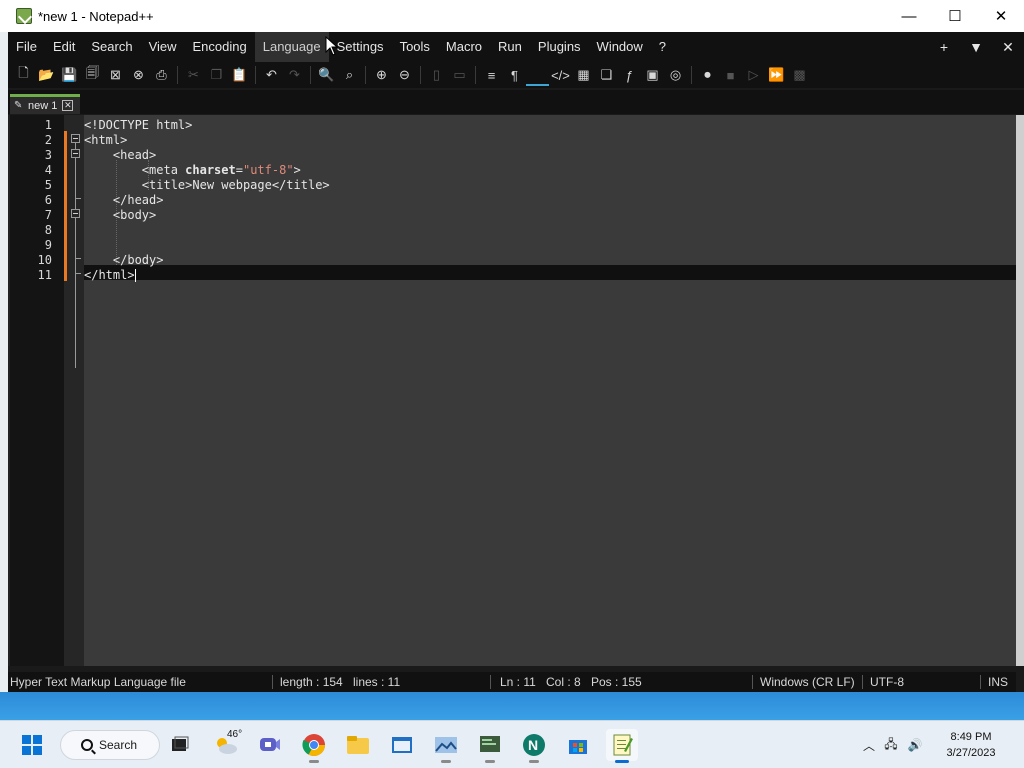 Image resolution: width=1024 pixels, height=768 pixels. I want to click on tab-list-dropdown-icon: ▼, so click(976, 47).